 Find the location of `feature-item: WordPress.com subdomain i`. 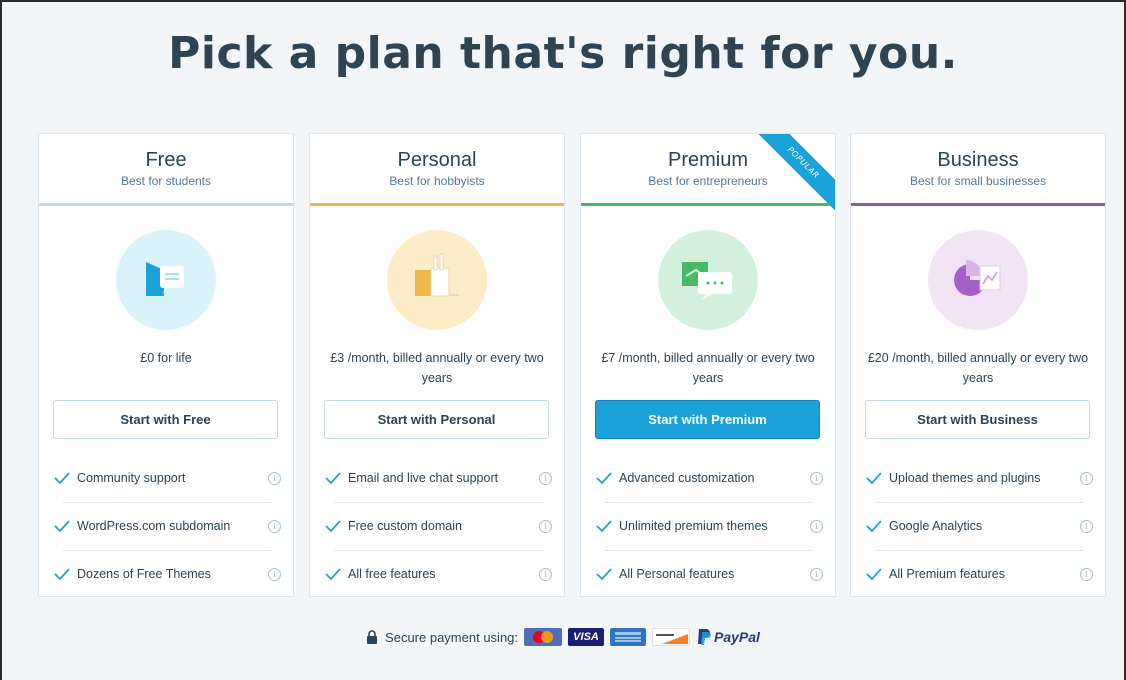

feature-item: WordPress.com subdomain i is located at coordinates (167, 526).